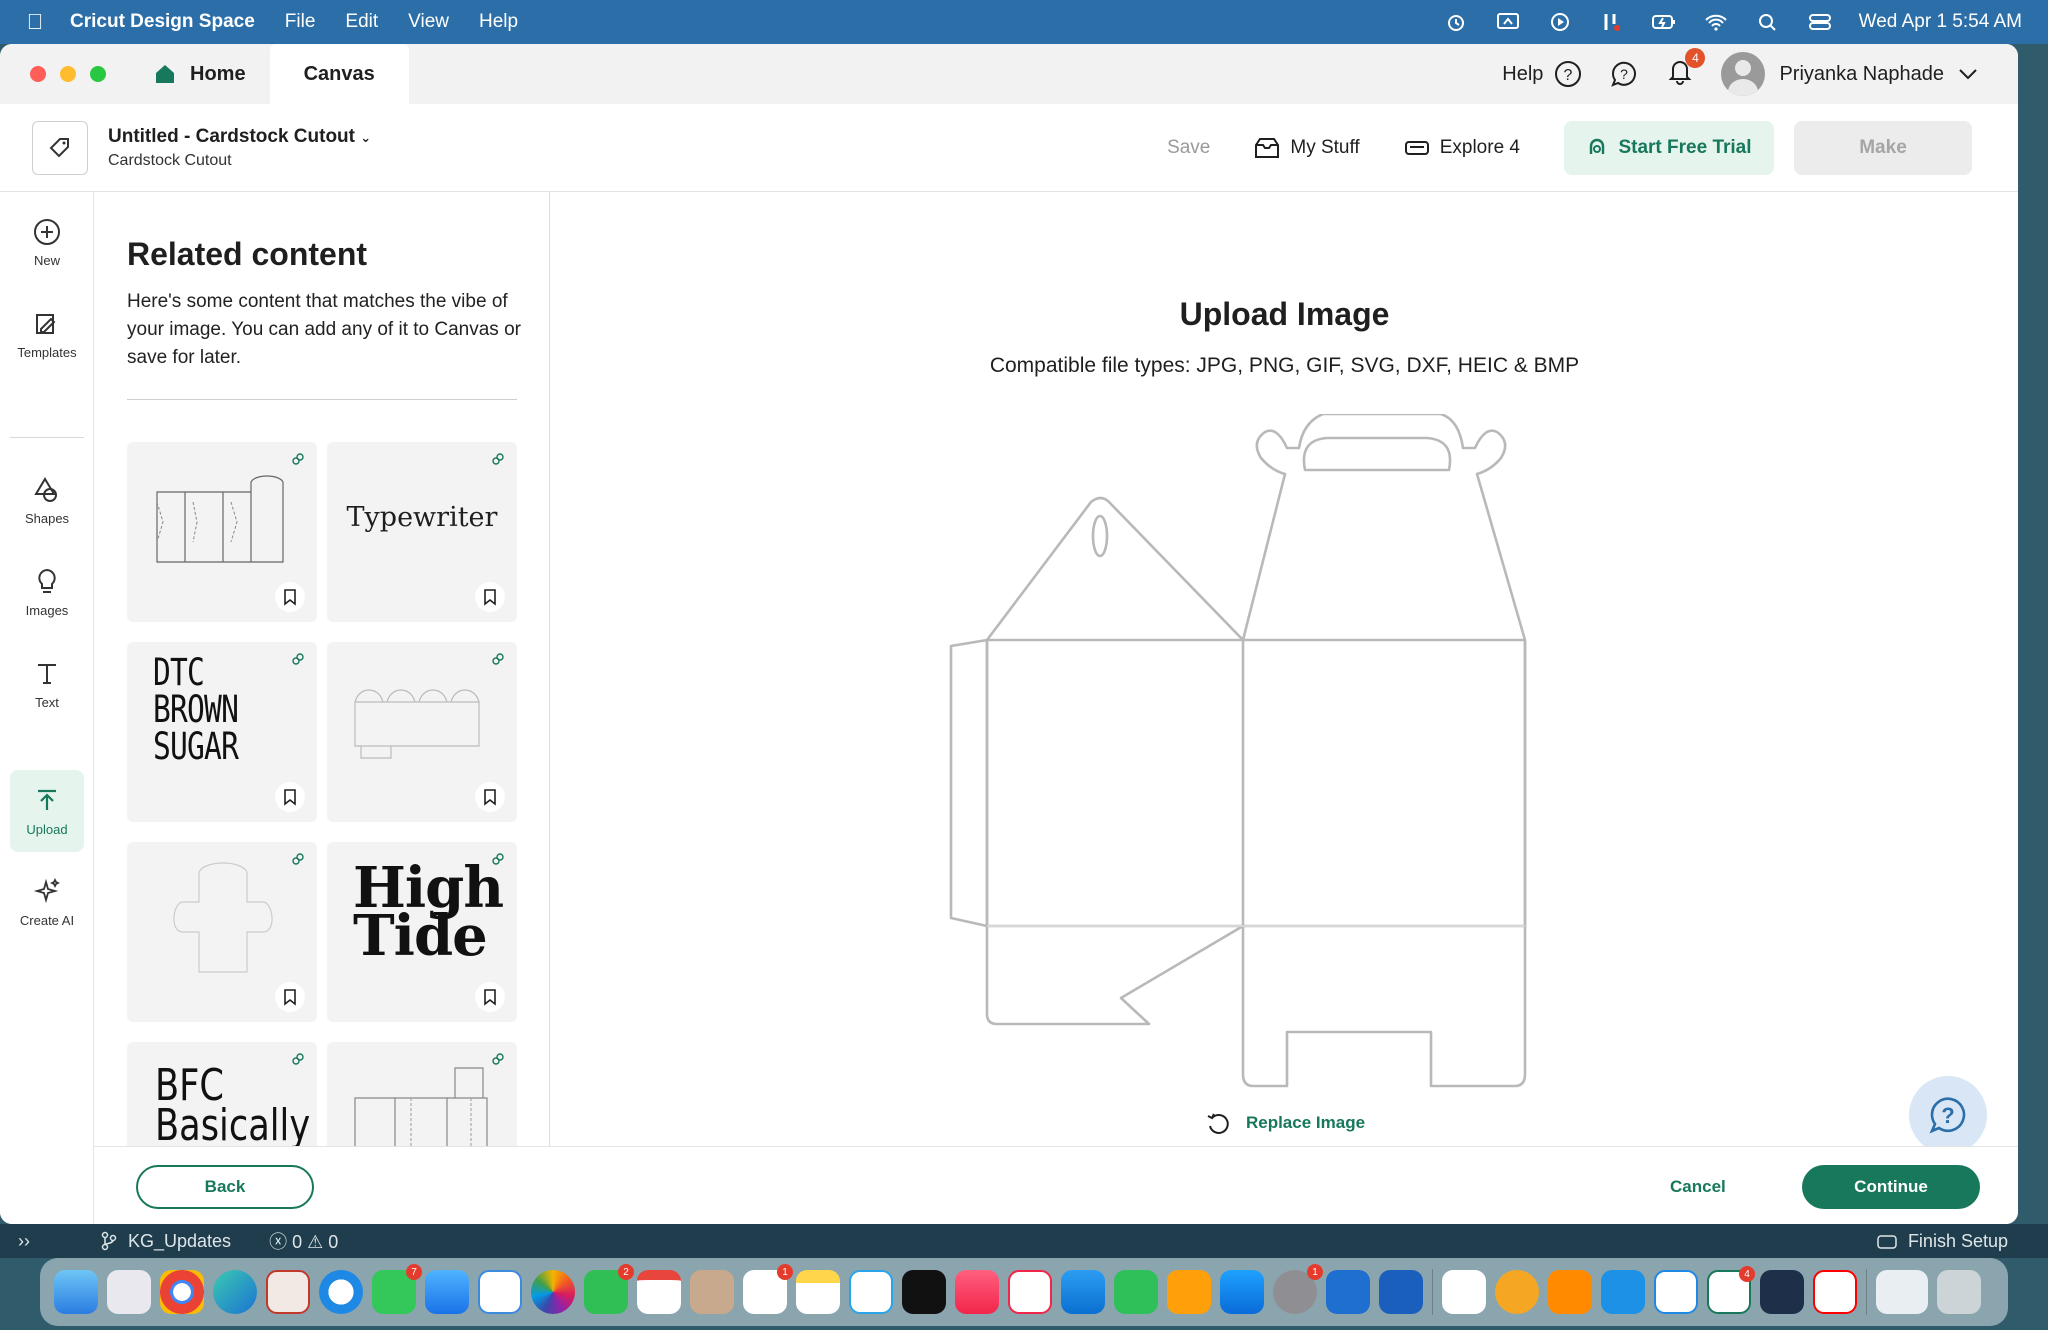  What do you see at coordinates (1624, 74) in the screenshot?
I see `support-chat-icon: ?` at bounding box center [1624, 74].